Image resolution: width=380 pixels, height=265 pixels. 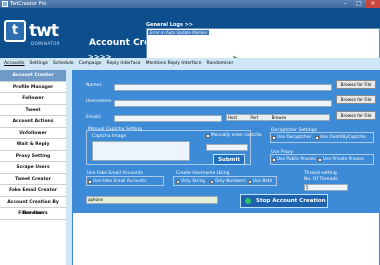 I want to click on menu-settings: Settings, so click(x=39, y=63).